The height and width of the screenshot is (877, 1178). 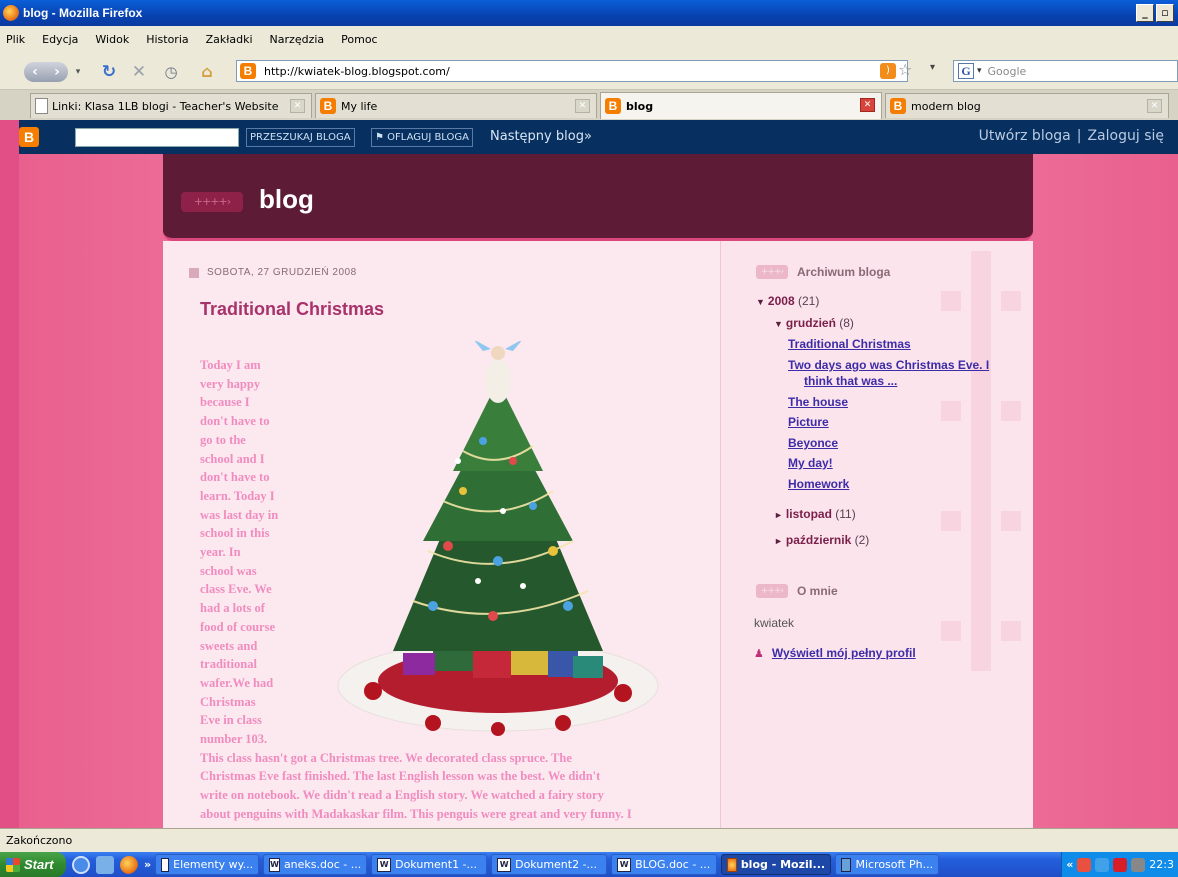 What do you see at coordinates (228, 664) in the screenshot?
I see `post-line: traditional` at bounding box center [228, 664].